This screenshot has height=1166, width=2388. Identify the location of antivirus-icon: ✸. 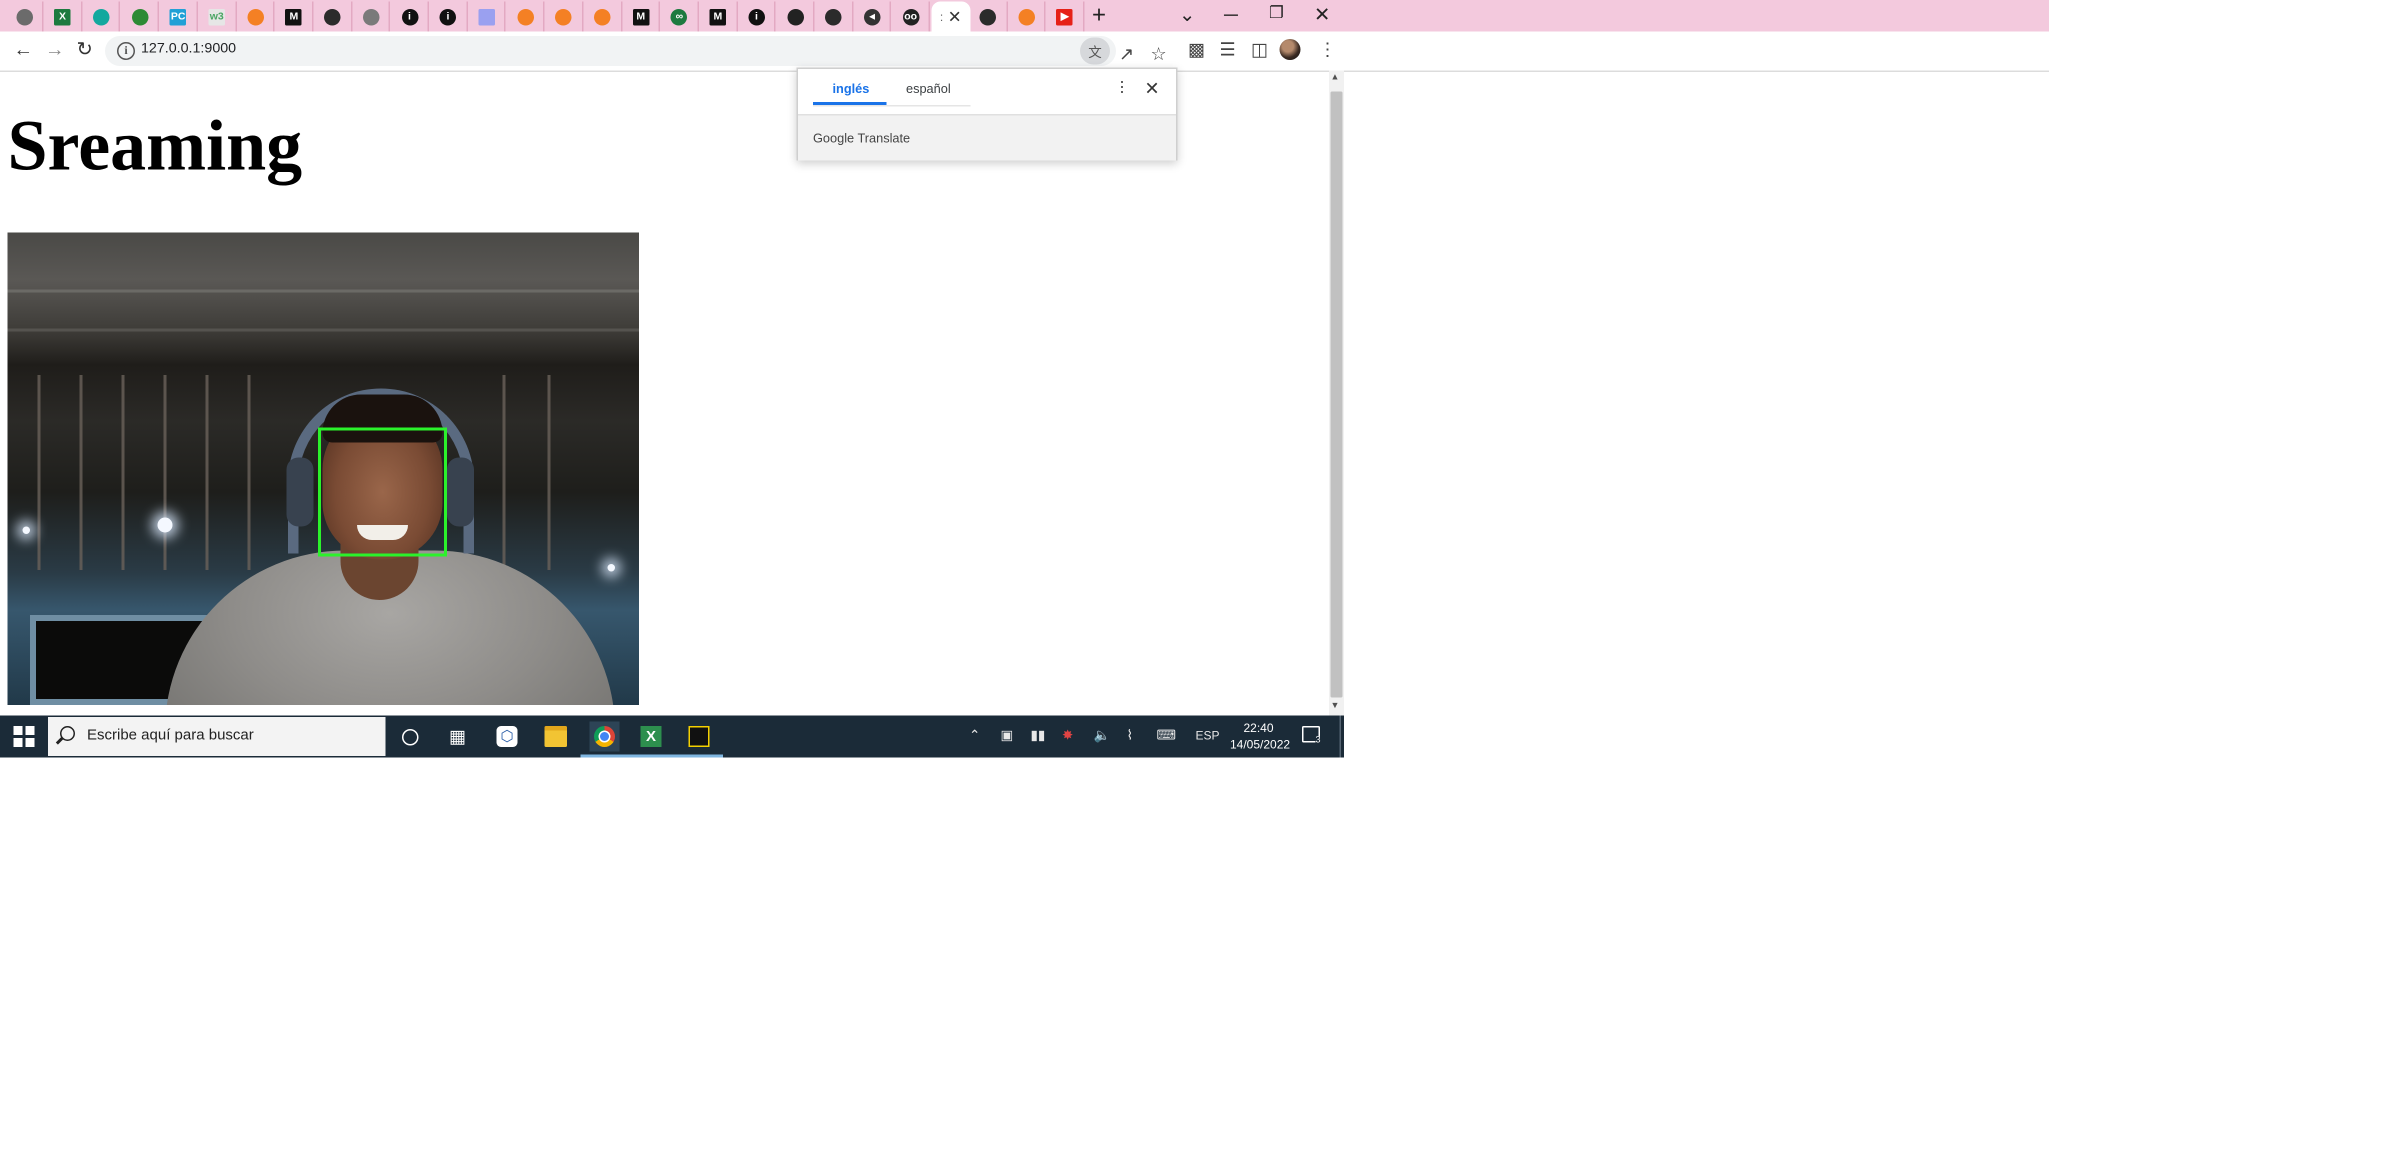
(1067, 736).